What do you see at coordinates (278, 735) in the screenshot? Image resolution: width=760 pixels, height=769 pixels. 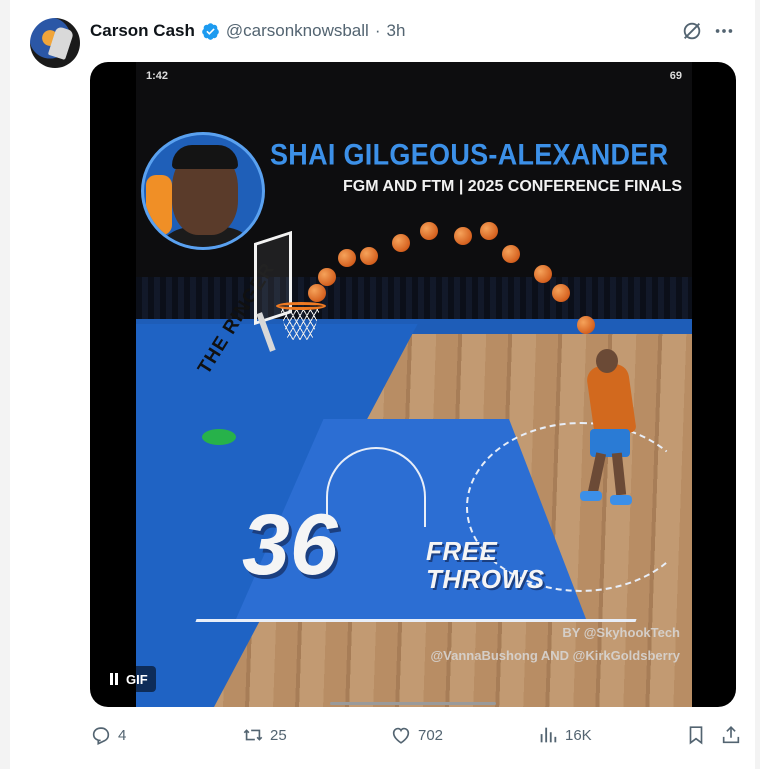 I see `repost-count: 25` at bounding box center [278, 735].